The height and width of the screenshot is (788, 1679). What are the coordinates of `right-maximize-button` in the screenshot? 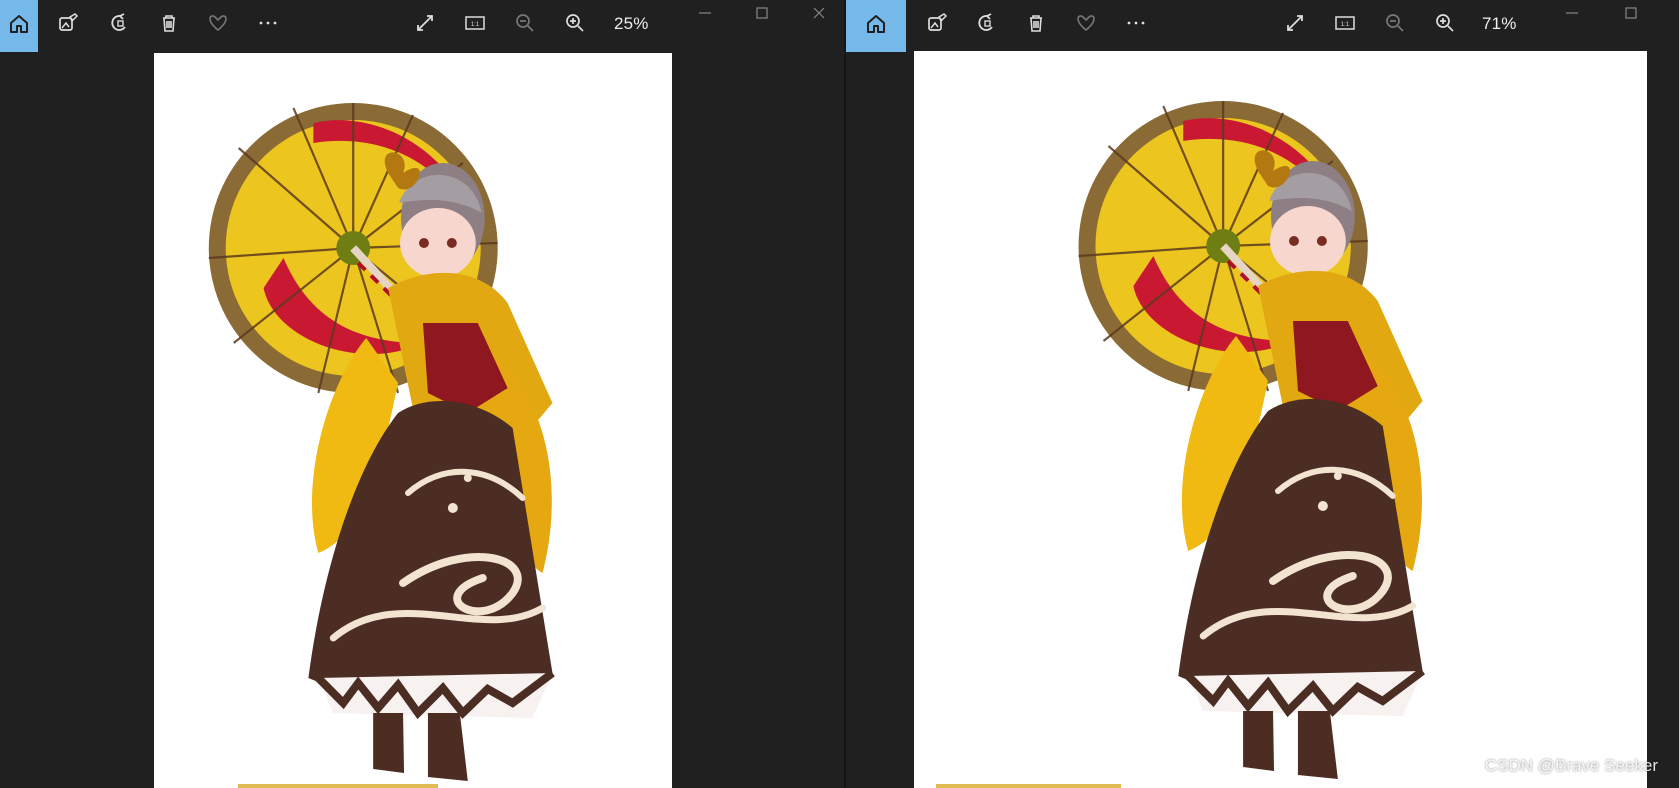 It's located at (1631, 15).